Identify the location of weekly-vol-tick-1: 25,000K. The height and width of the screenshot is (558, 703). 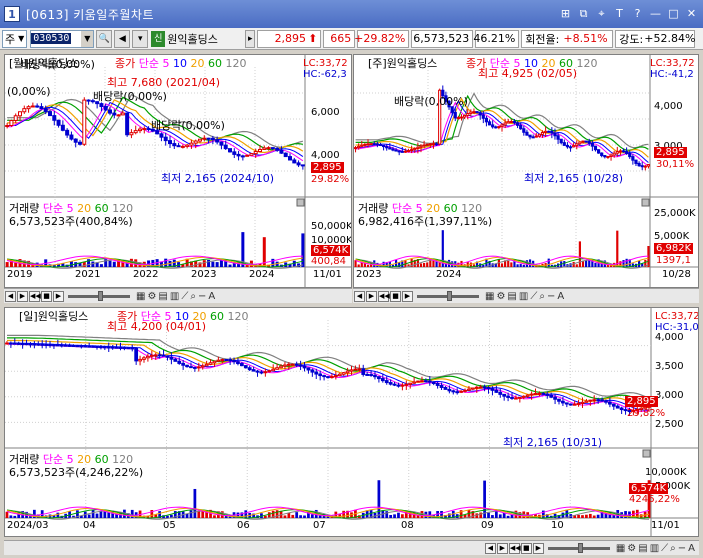
(675, 213).